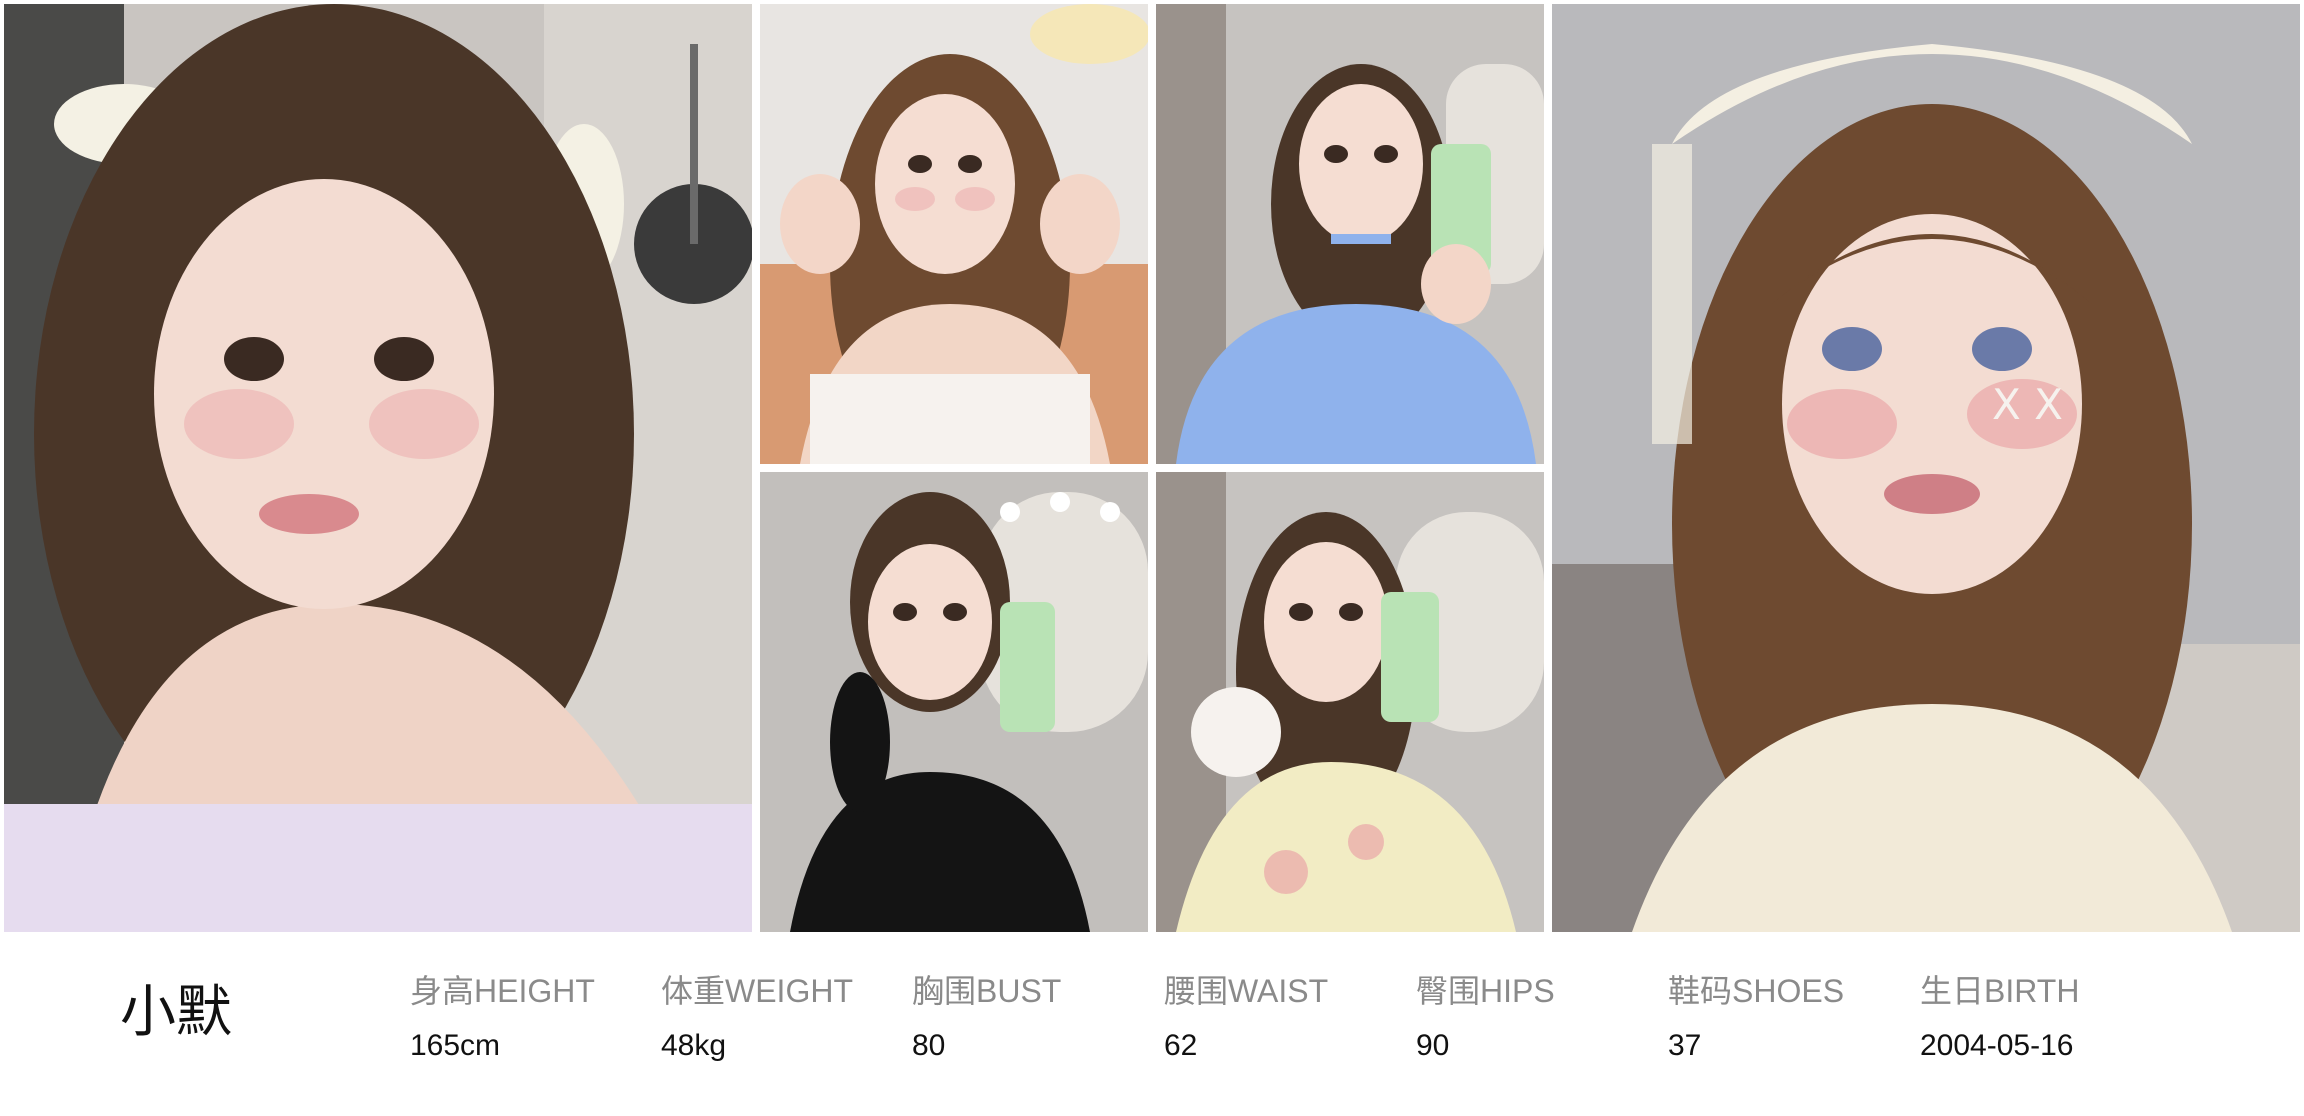  Describe the element at coordinates (1350, 702) in the screenshot. I see `photo-floral-dress-selfie` at that location.